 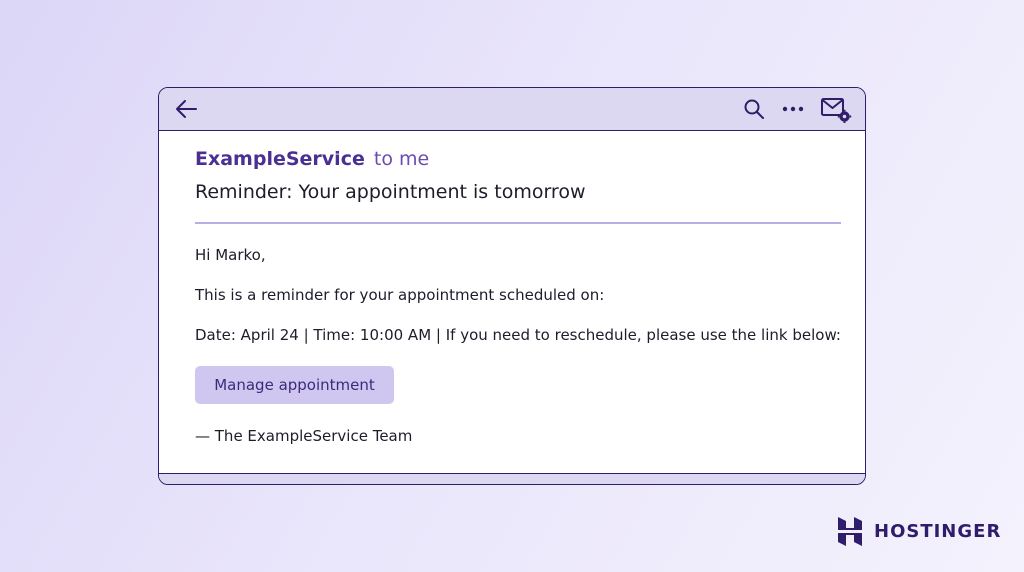 I want to click on hostinger-logo-icon, so click(x=850, y=531).